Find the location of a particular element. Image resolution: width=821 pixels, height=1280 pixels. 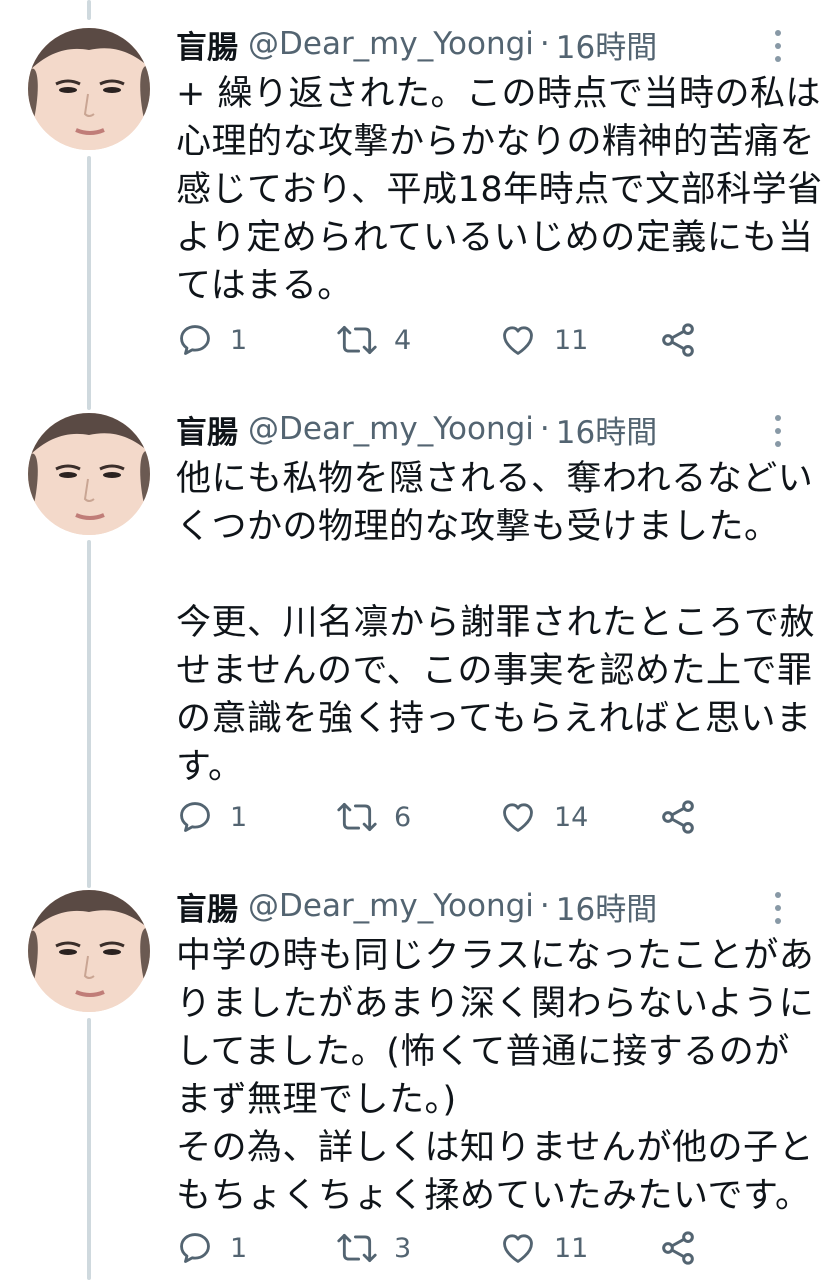

retweet-button: 4 is located at coordinates (373, 340).